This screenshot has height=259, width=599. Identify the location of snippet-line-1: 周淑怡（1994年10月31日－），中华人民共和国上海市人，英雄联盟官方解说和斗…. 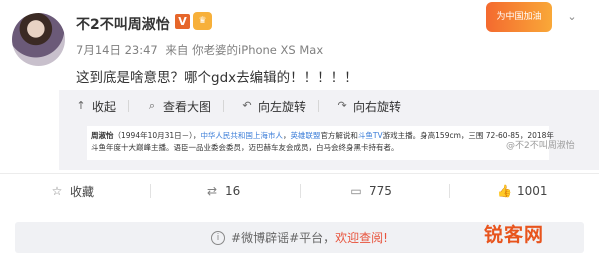
(320, 134).